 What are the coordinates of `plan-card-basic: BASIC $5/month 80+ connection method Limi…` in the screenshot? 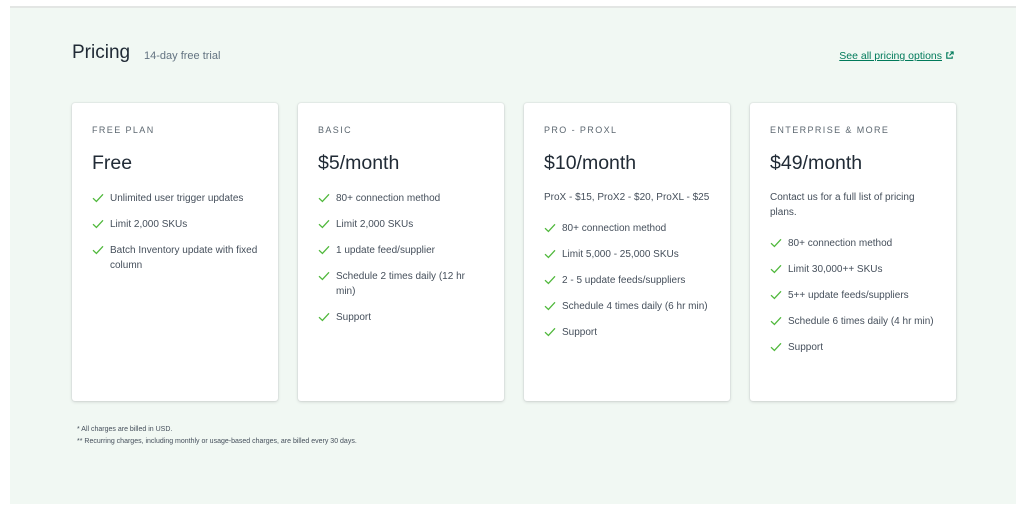 It's located at (401, 252).